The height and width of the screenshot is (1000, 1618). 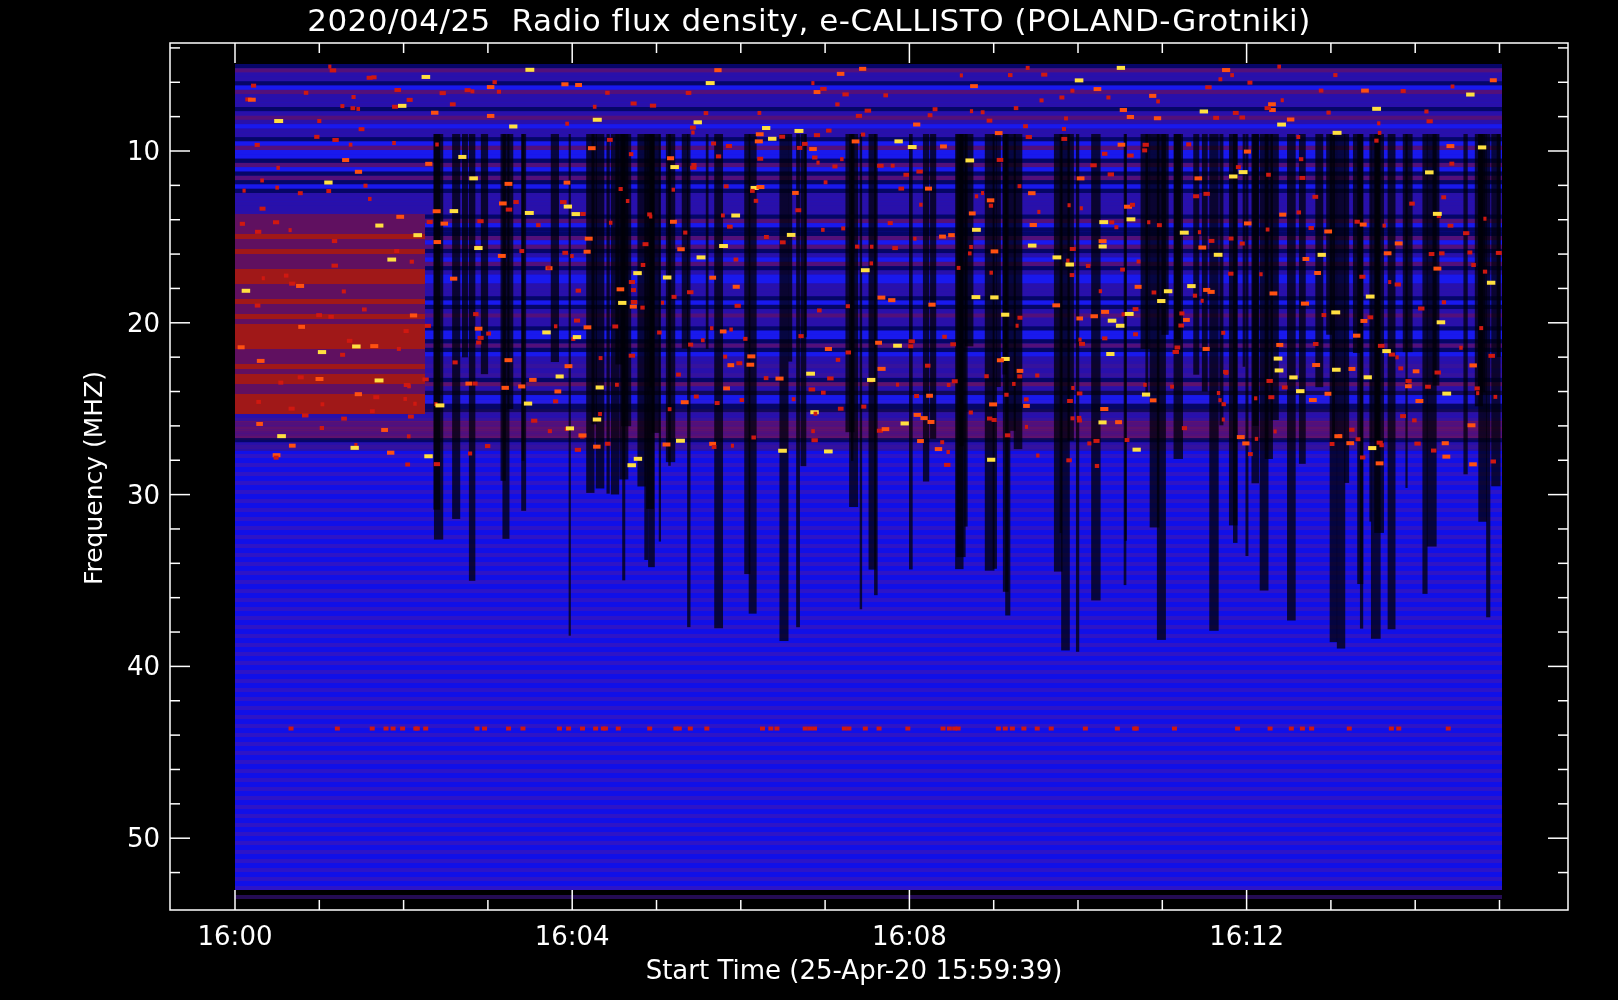 What do you see at coordinates (1247, 936) in the screenshot?
I see `x-tick-label: 16:12` at bounding box center [1247, 936].